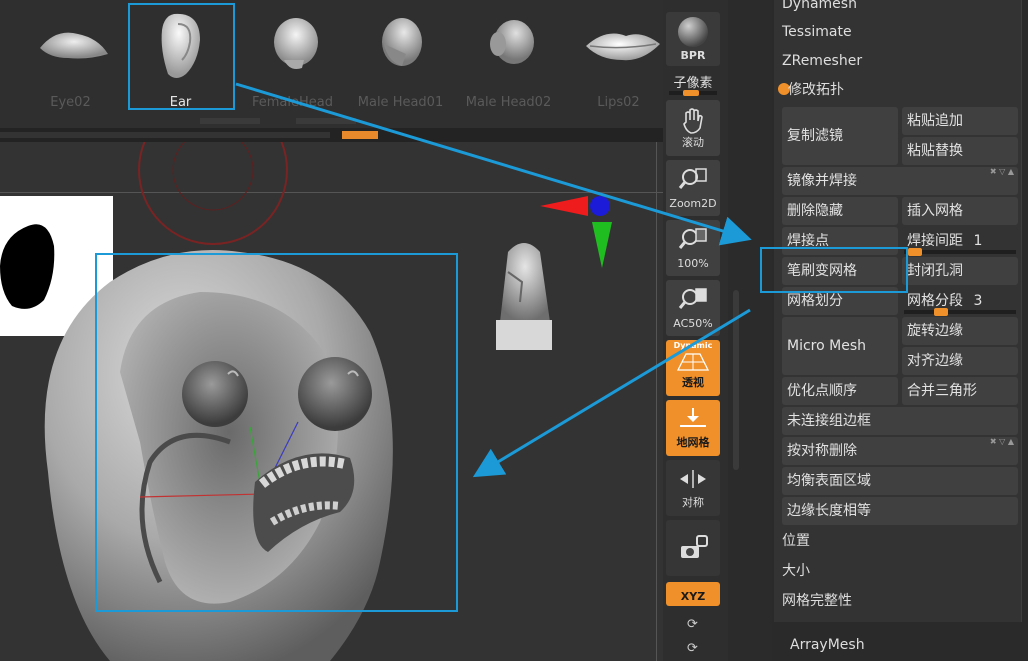  I want to click on unweld-group-borders-button: 未连接组边框, so click(900, 421).